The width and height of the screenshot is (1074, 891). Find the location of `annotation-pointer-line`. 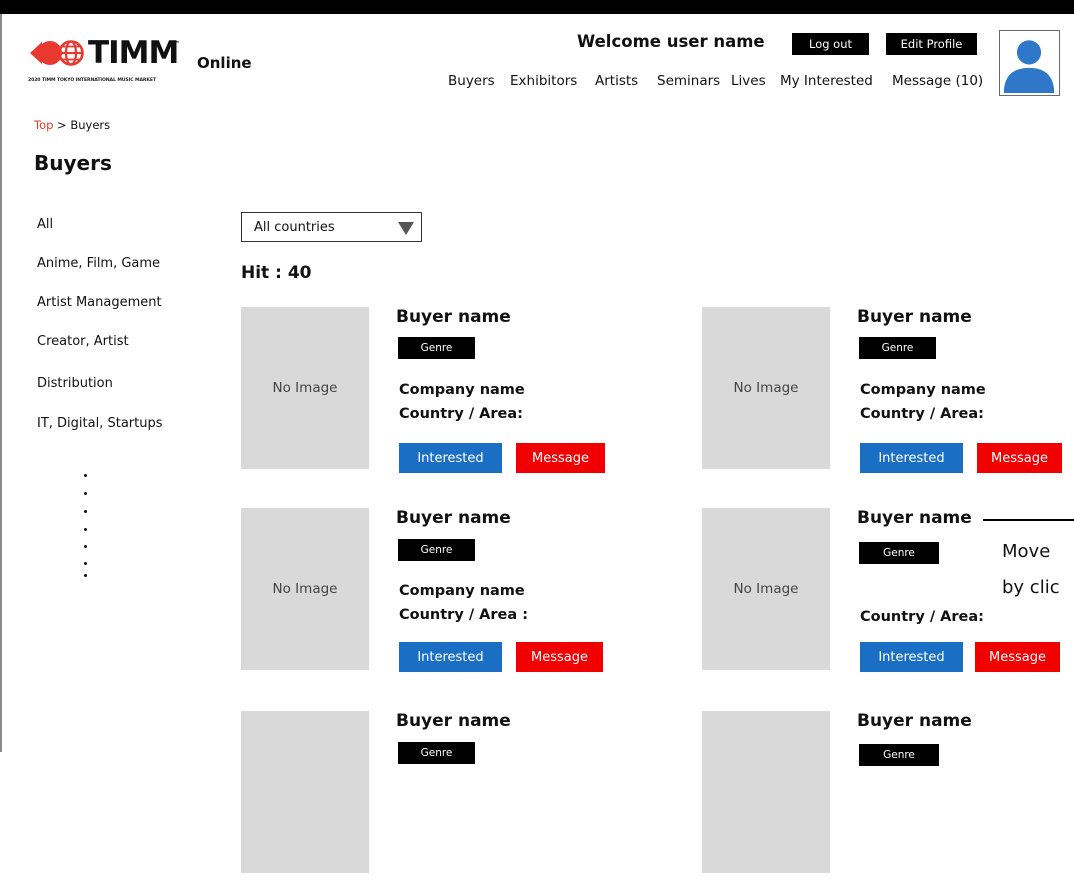

annotation-pointer-line is located at coordinates (1028, 520).